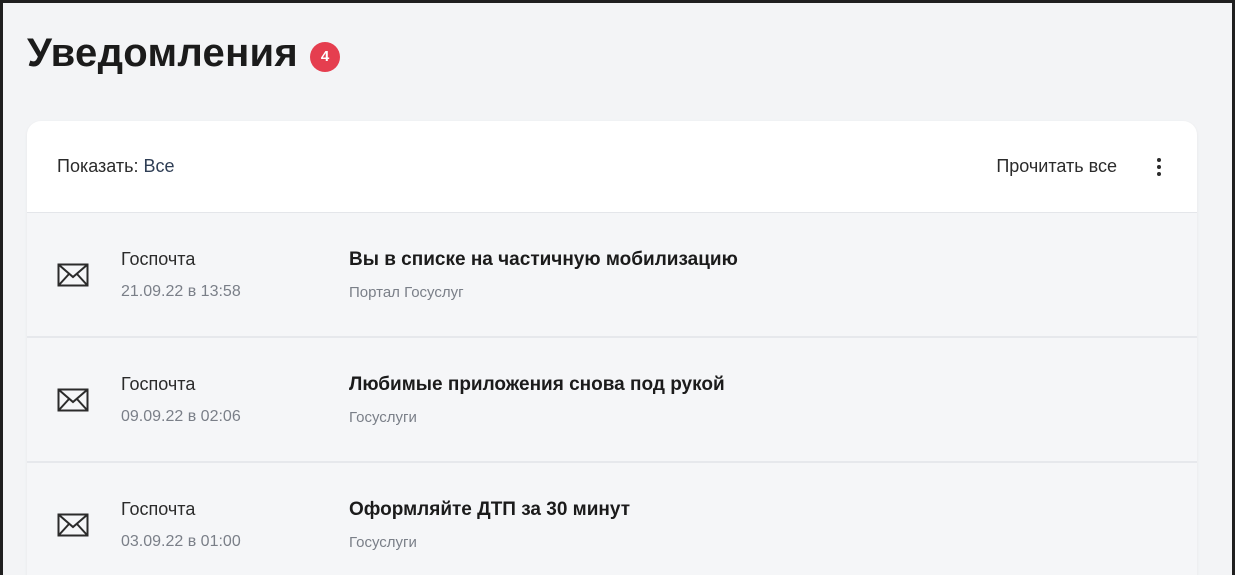 This screenshot has width=1235, height=575. Describe the element at coordinates (537, 384) in the screenshot. I see `notification-subject: Любимые приложения снова под рукой` at that location.